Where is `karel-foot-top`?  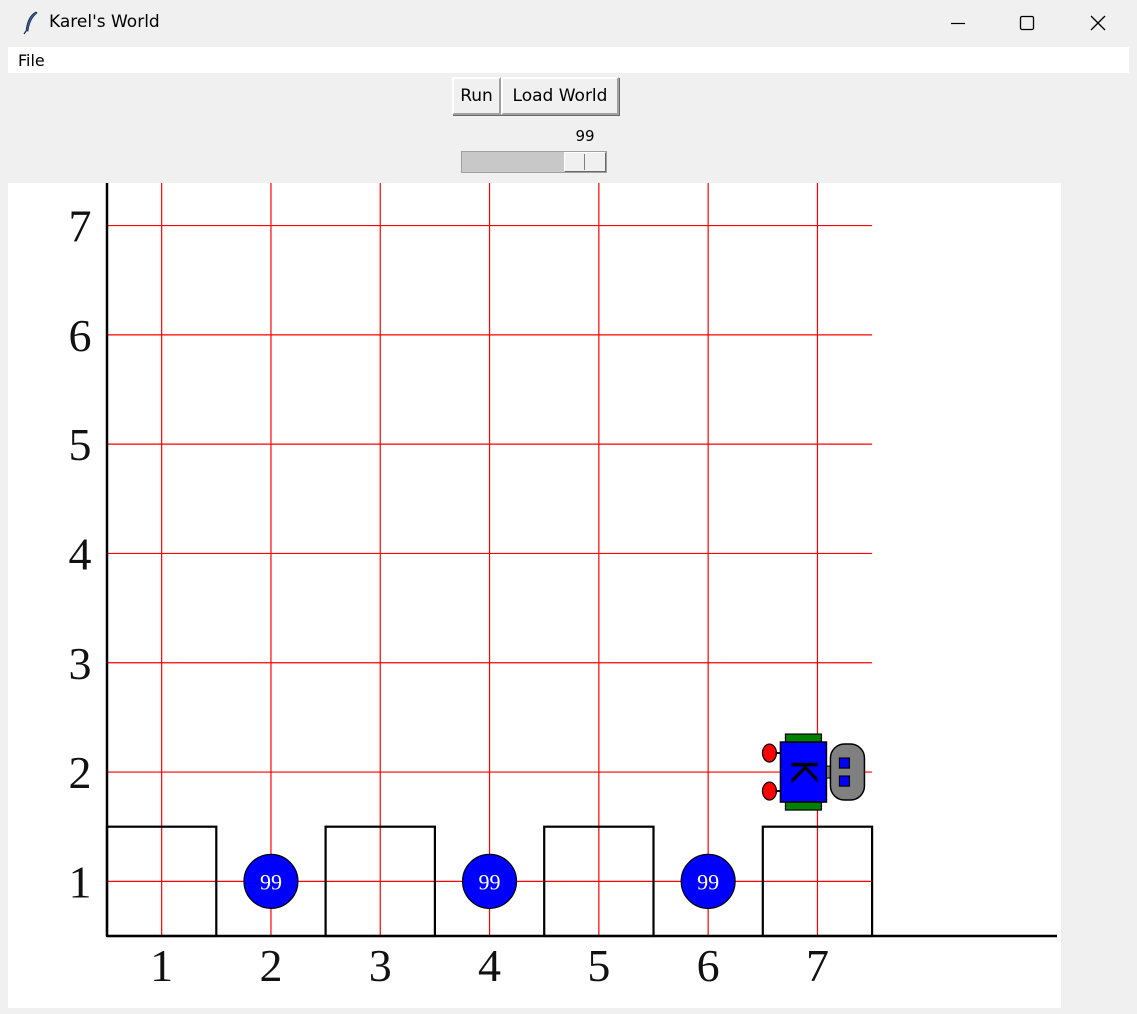 karel-foot-top is located at coordinates (769, 753).